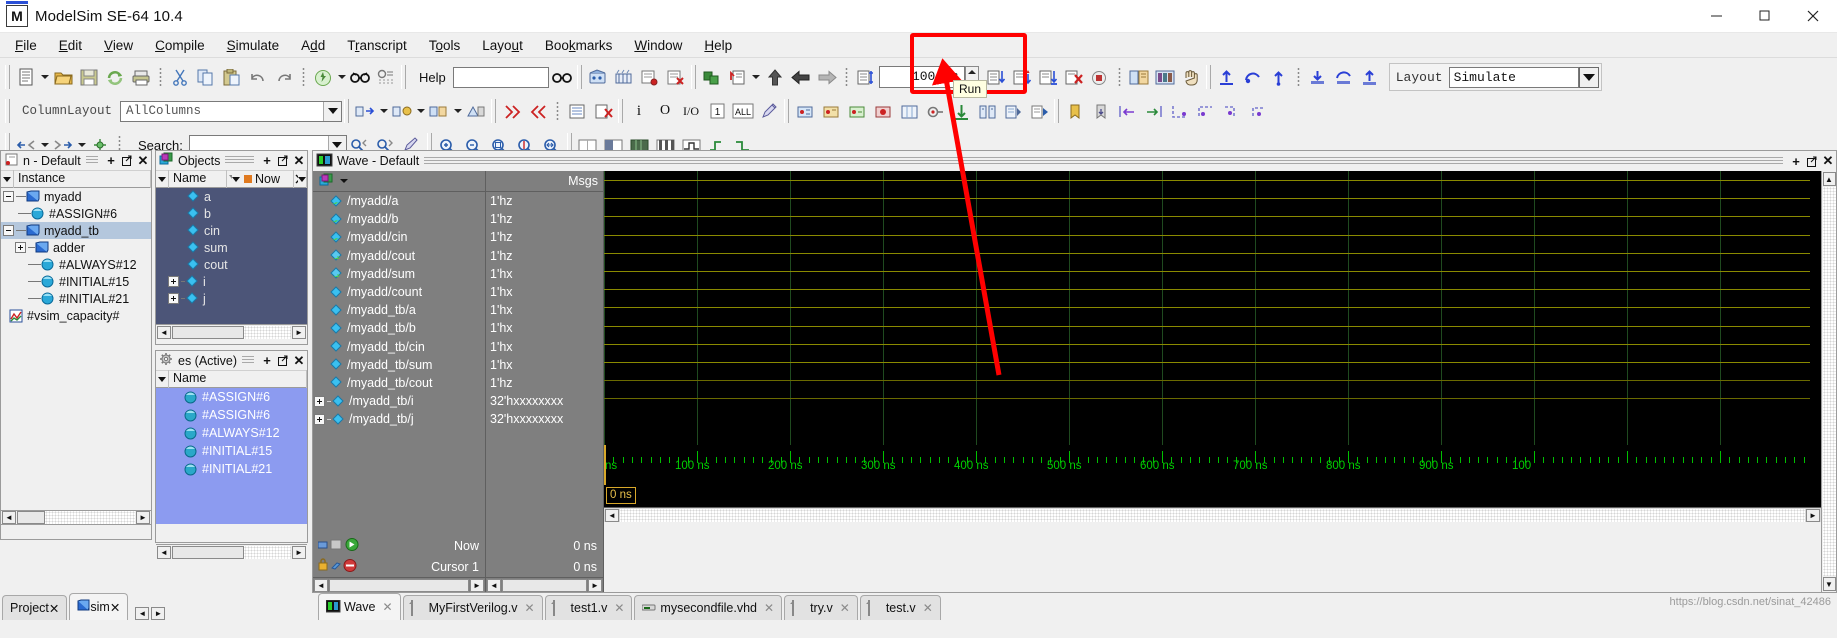  Describe the element at coordinates (445, 45) in the screenshot. I see `menu-tools: Tools` at that location.